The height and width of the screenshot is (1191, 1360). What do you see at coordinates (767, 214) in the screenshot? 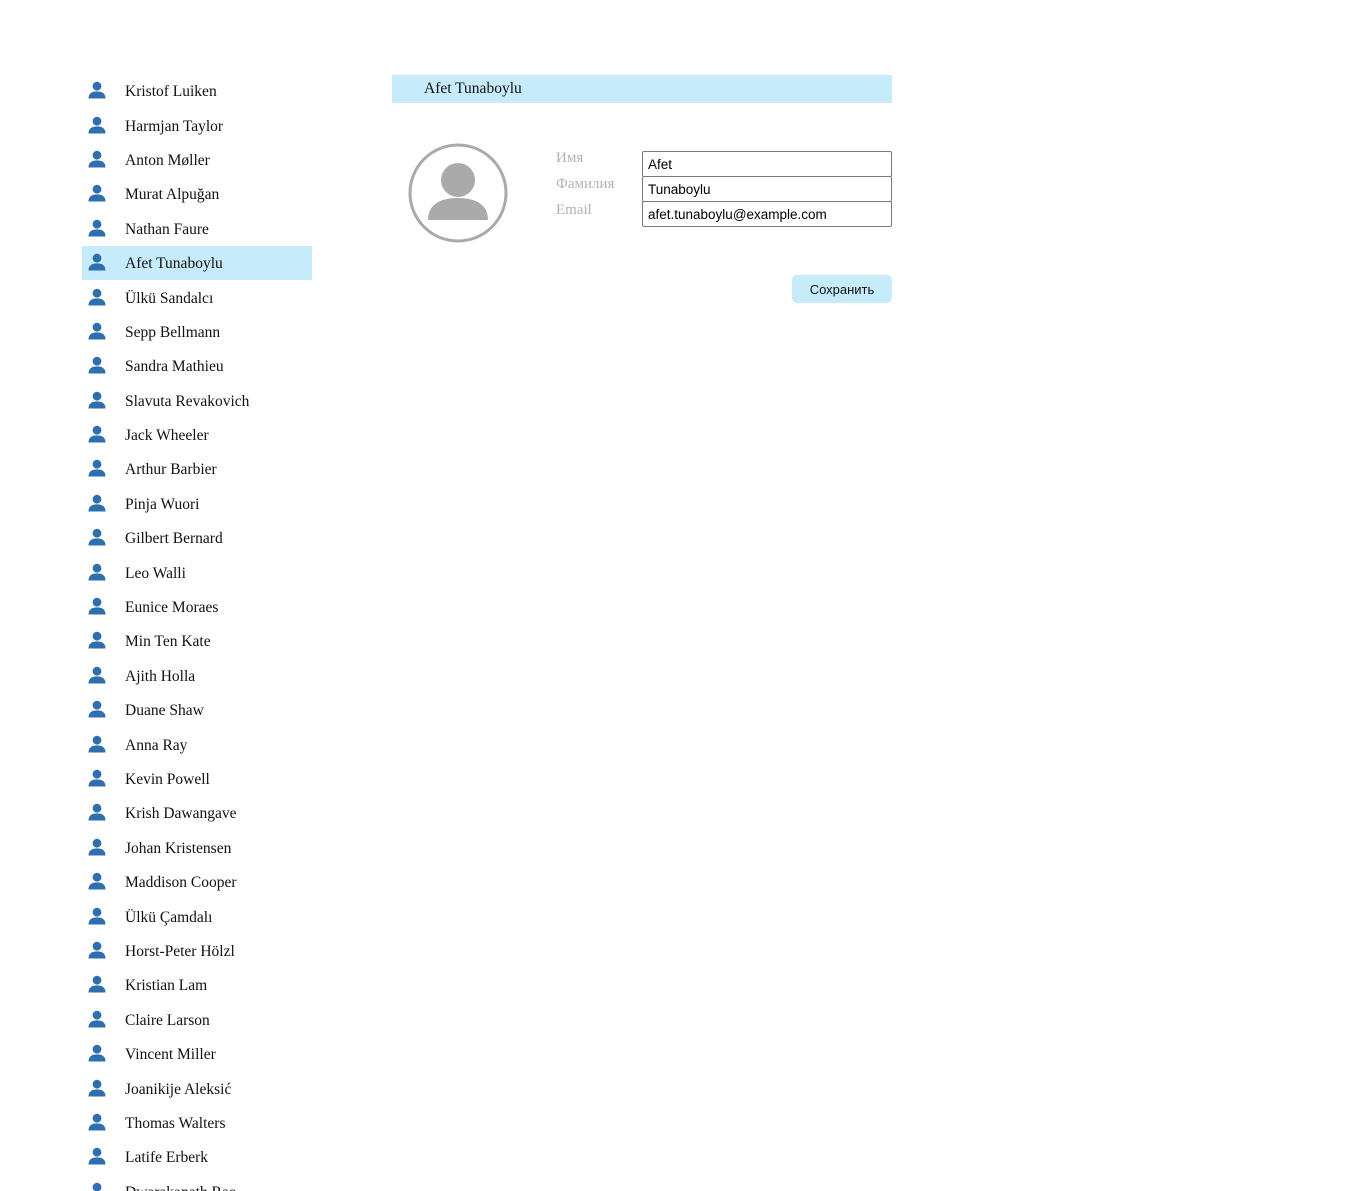
I see `email-input` at bounding box center [767, 214].